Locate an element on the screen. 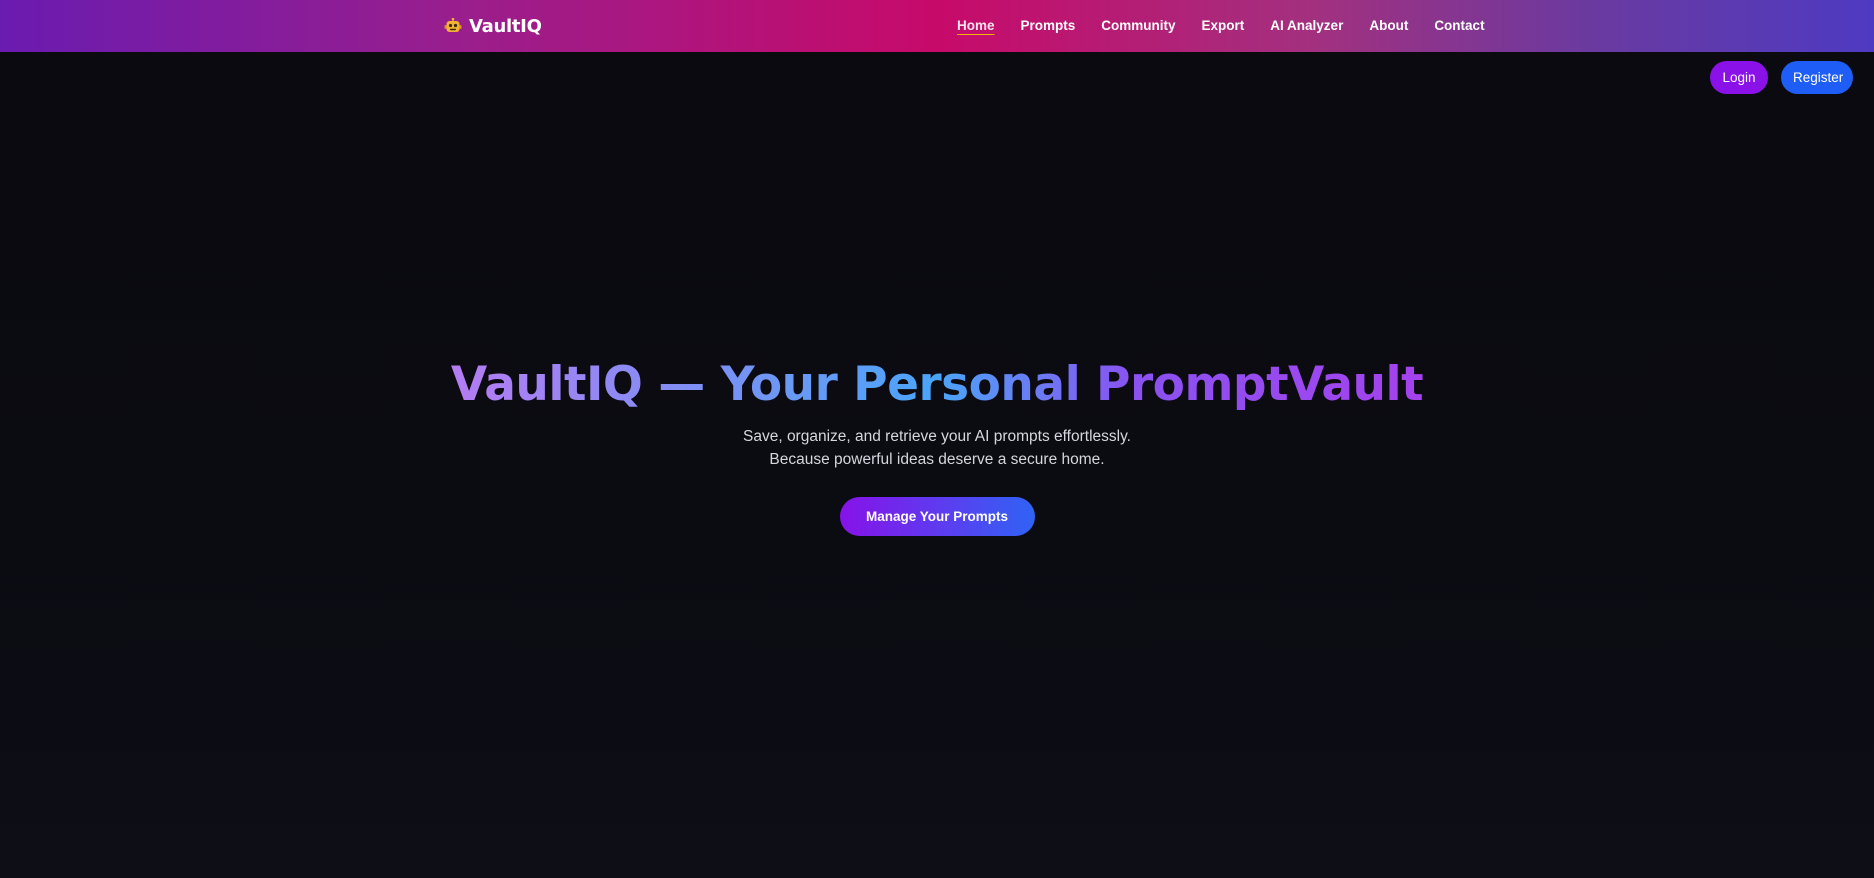 The width and height of the screenshot is (1874, 878). nav-ai-analyzer: AI Analyzer is located at coordinates (1306, 25).